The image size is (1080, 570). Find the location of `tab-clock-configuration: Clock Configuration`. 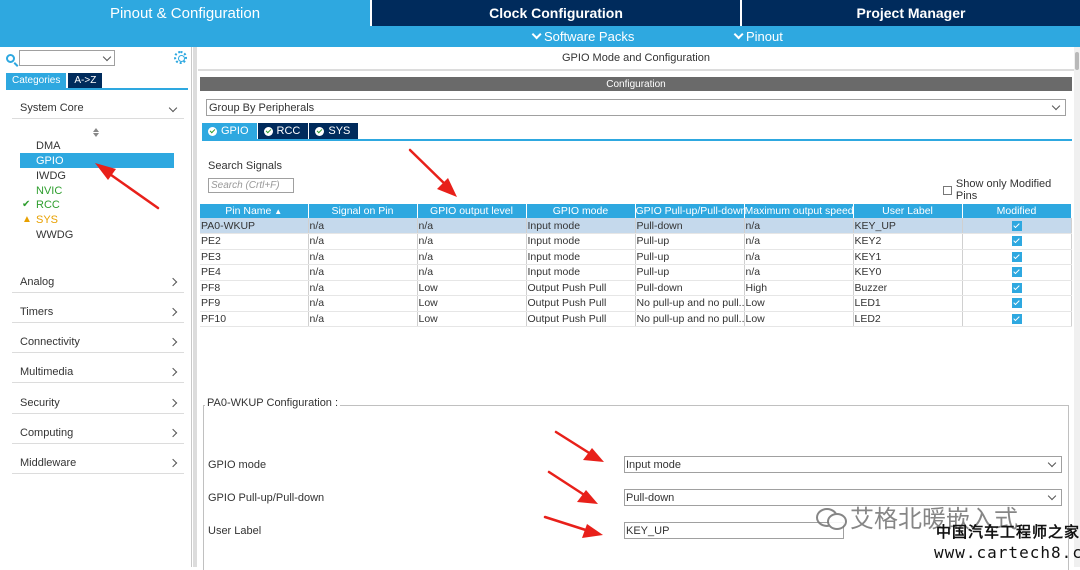

tab-clock-configuration: Clock Configuration is located at coordinates (555, 13).